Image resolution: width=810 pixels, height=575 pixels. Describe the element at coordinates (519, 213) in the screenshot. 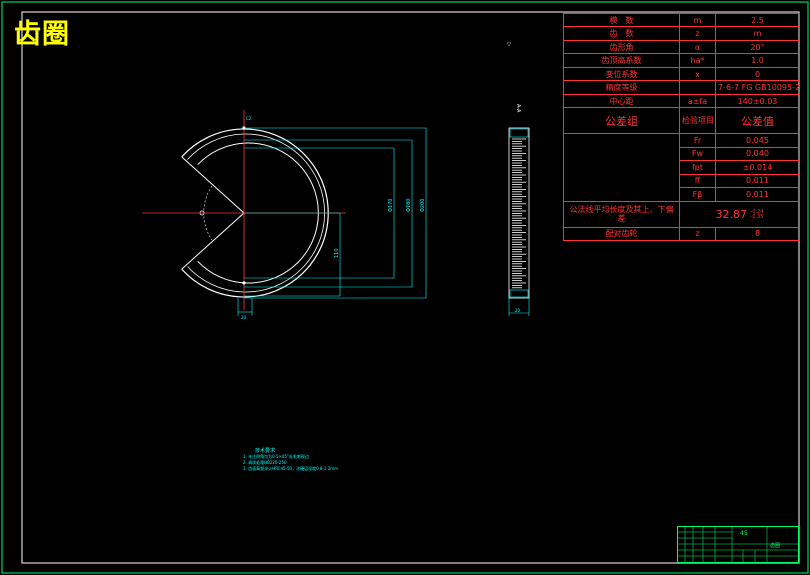

I see `side-teeth-group` at that location.